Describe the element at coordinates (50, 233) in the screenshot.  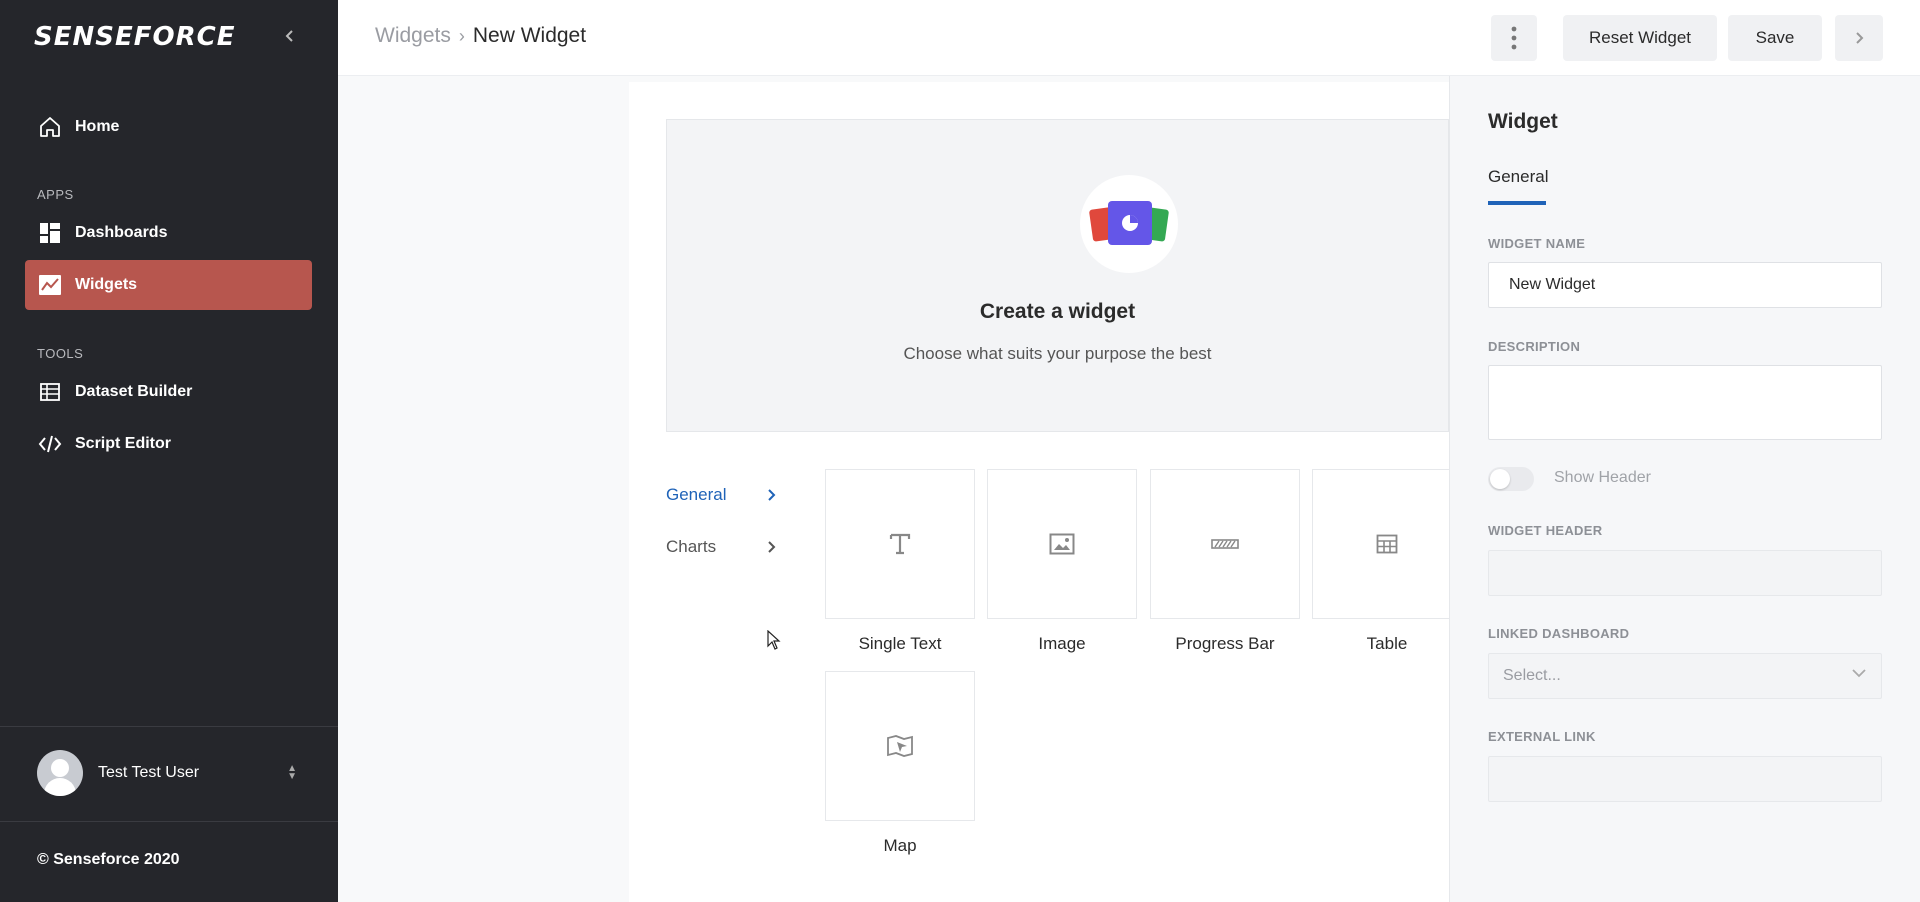
I see `dashboard-icon` at that location.